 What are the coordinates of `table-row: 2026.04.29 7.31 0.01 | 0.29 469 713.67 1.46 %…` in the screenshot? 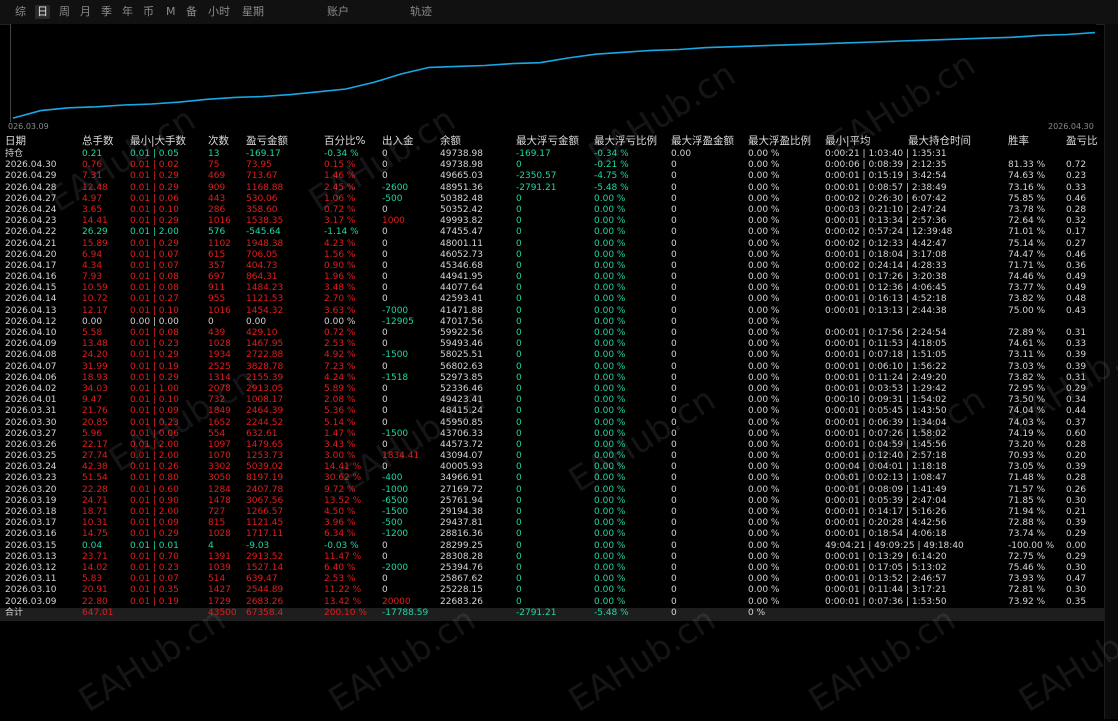 It's located at (552, 176).